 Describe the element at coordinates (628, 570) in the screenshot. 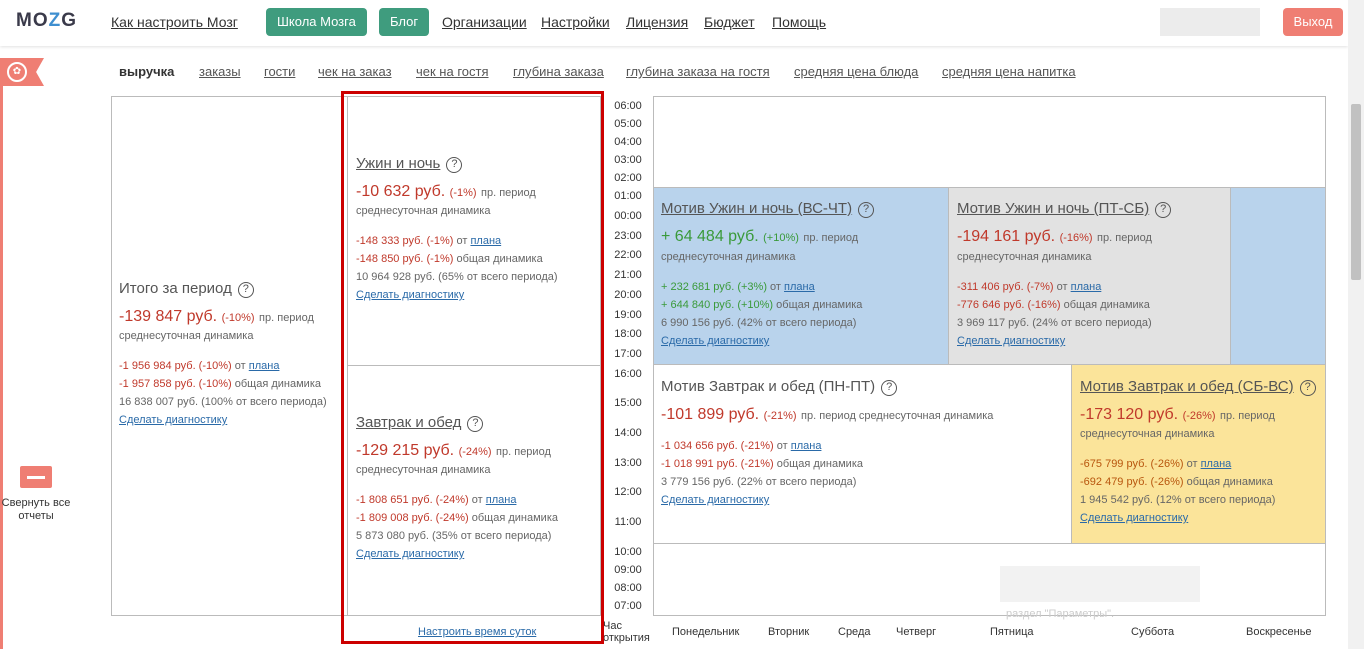

I see `hour-label: 09:00` at that location.